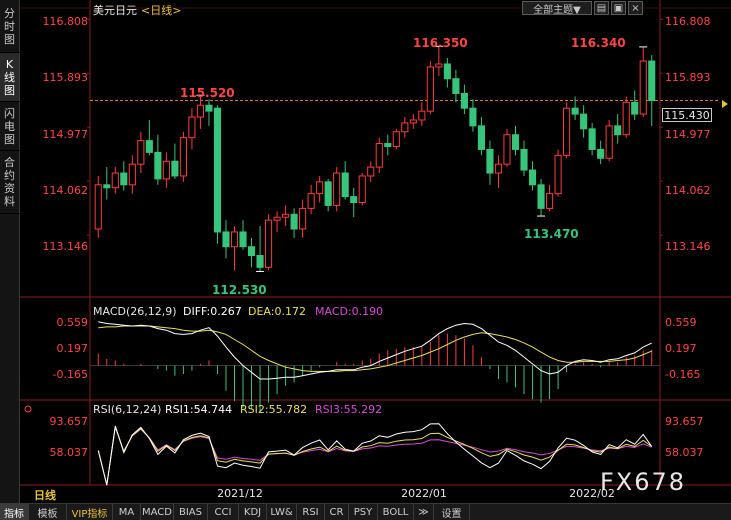 Image resolution: width=731 pixels, height=520 pixels. What do you see at coordinates (253, 512) in the screenshot?
I see `indicator-tab: KDJ` at bounding box center [253, 512].